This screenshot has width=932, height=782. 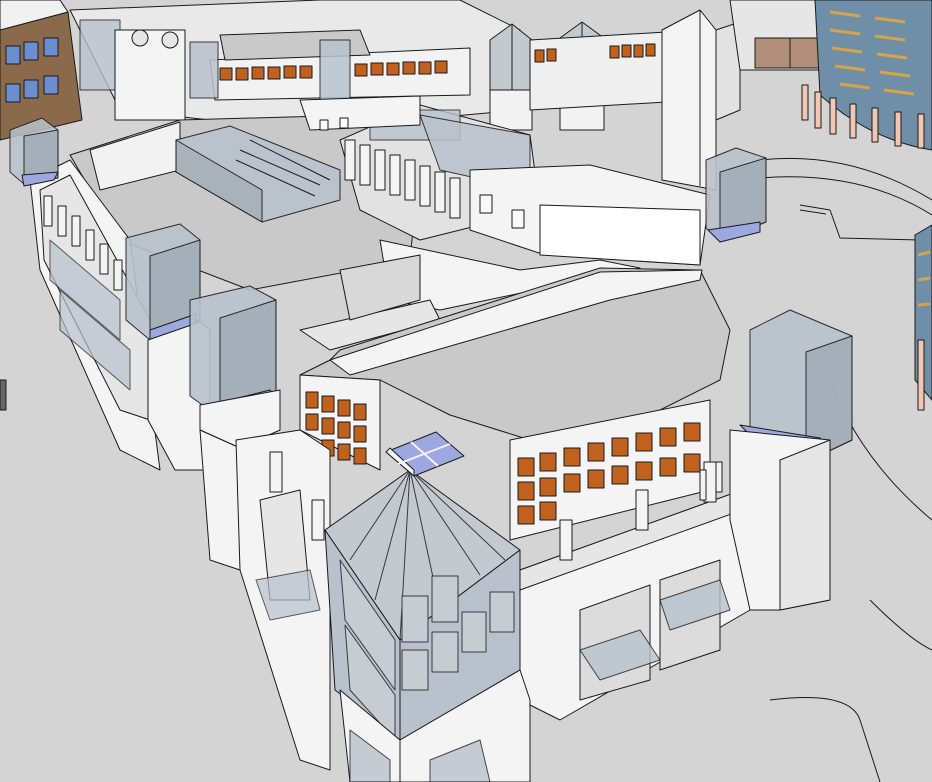 I want to click on glass-stair-tower-center-right, so click(x=736, y=195).